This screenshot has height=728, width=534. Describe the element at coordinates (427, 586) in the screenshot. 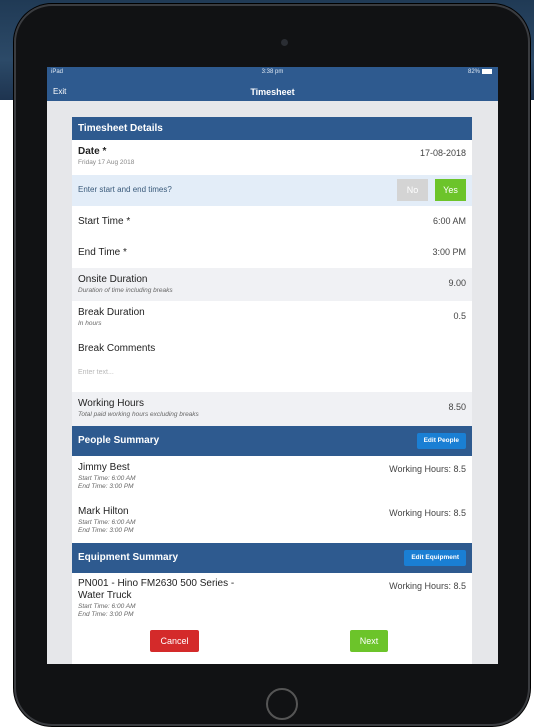

I see `equipment-working-hours: Working Hours: 8.5` at that location.